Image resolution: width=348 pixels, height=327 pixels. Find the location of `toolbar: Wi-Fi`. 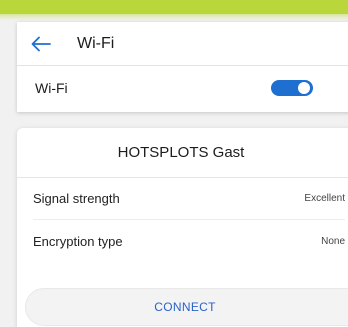

toolbar: Wi-Fi is located at coordinates (182, 44).